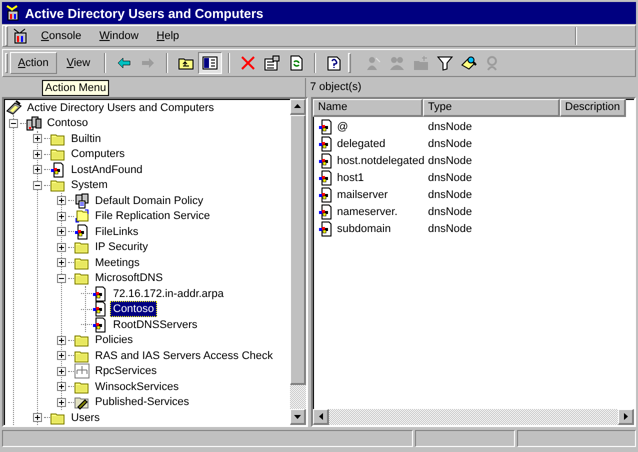 This screenshot has height=452, width=638. Describe the element at coordinates (117, 232) in the screenshot. I see `tree-item: FileLinks` at that location.